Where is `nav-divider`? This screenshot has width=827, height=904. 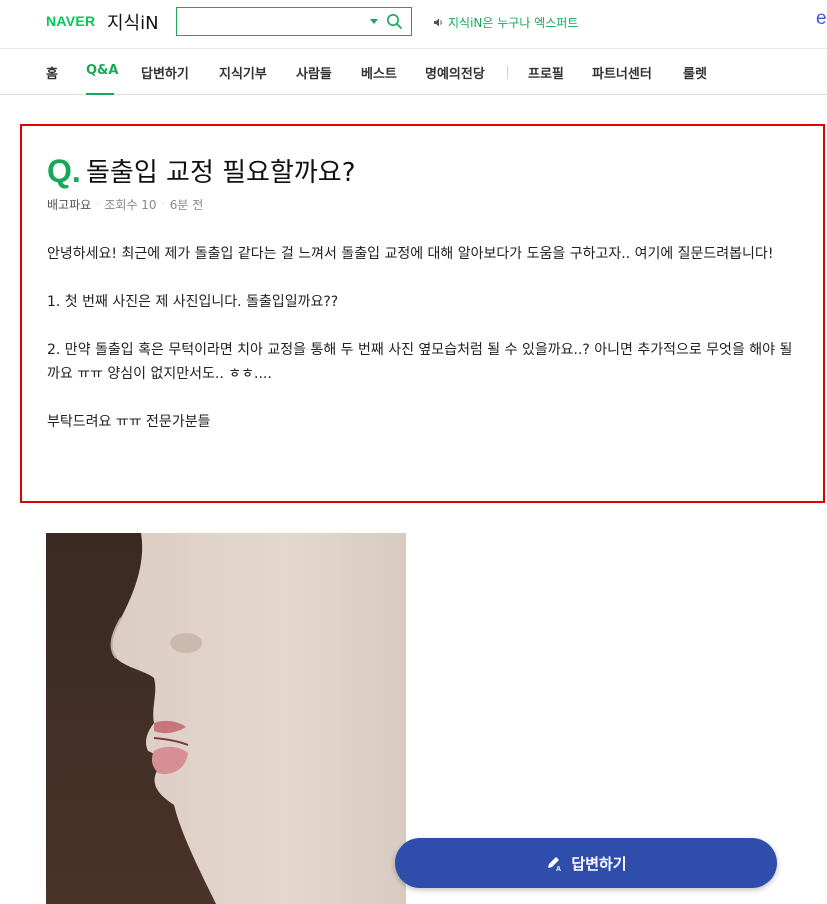
nav-divider is located at coordinates (507, 72).